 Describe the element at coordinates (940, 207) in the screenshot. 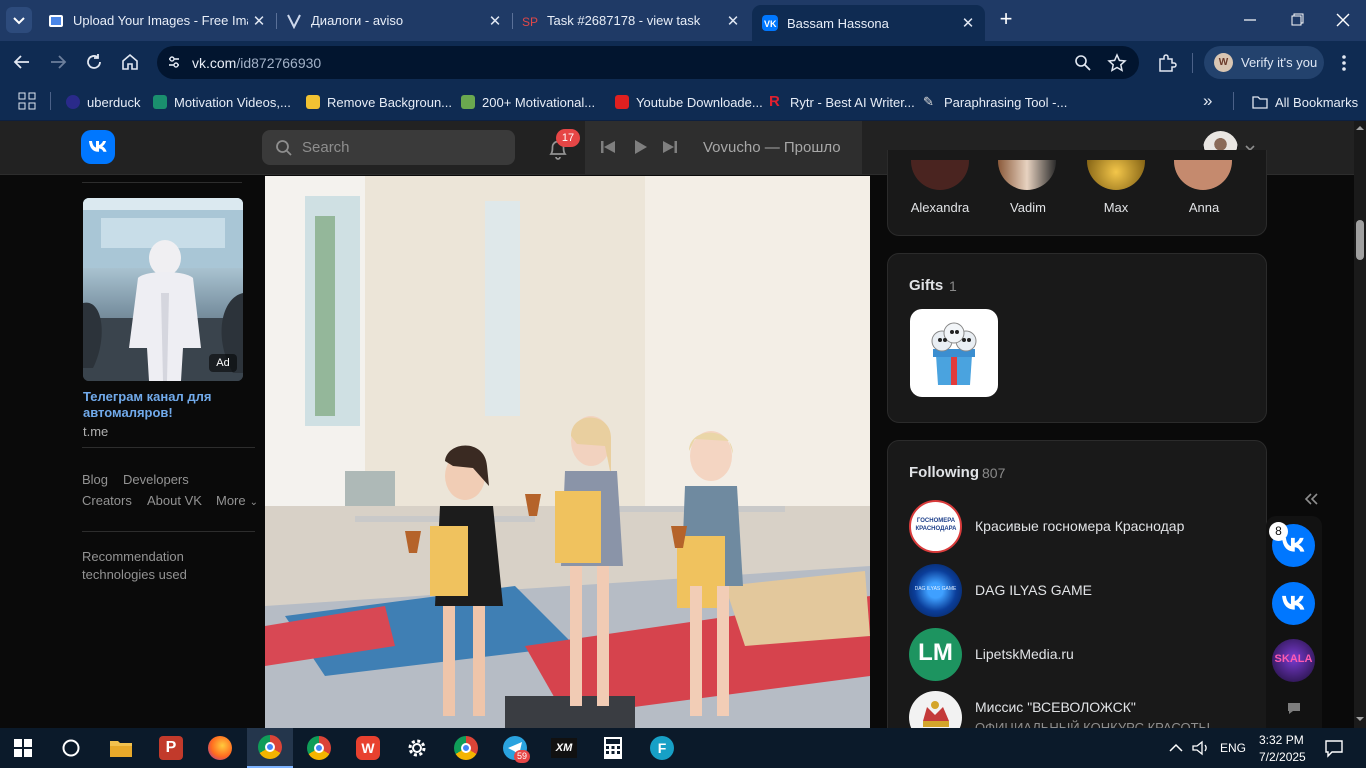

I see `friend-name: Alexandra` at that location.